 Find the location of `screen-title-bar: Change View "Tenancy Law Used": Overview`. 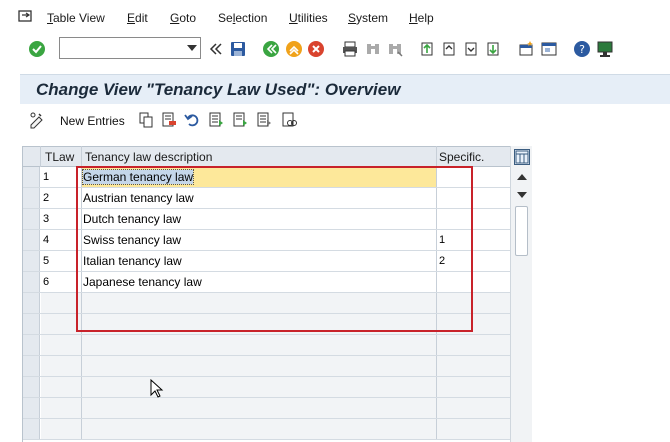

screen-title-bar: Change View "Tenancy Law Used": Overview is located at coordinates (345, 89).